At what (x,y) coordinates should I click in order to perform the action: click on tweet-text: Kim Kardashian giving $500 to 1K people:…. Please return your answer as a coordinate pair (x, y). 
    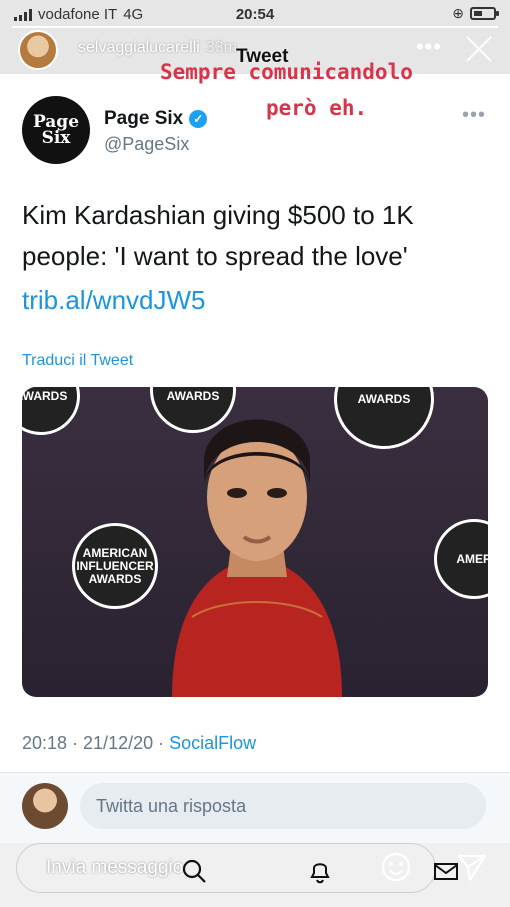
    Looking at the image, I should click on (218, 235).